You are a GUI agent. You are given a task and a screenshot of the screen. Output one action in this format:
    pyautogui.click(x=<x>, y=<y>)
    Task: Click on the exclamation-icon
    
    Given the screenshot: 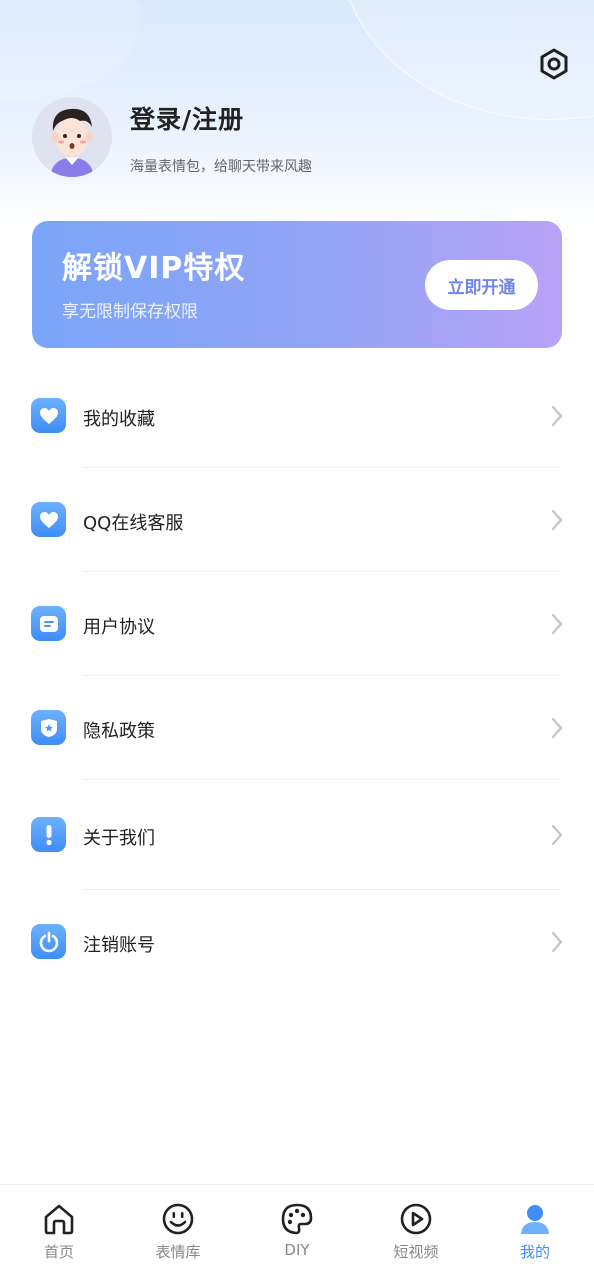 What is the action you would take?
    pyautogui.click(x=48, y=834)
    